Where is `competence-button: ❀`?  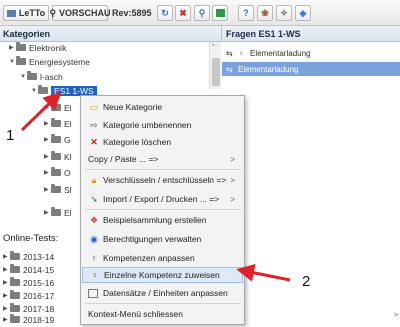 competence-button: ❀ is located at coordinates (265, 13).